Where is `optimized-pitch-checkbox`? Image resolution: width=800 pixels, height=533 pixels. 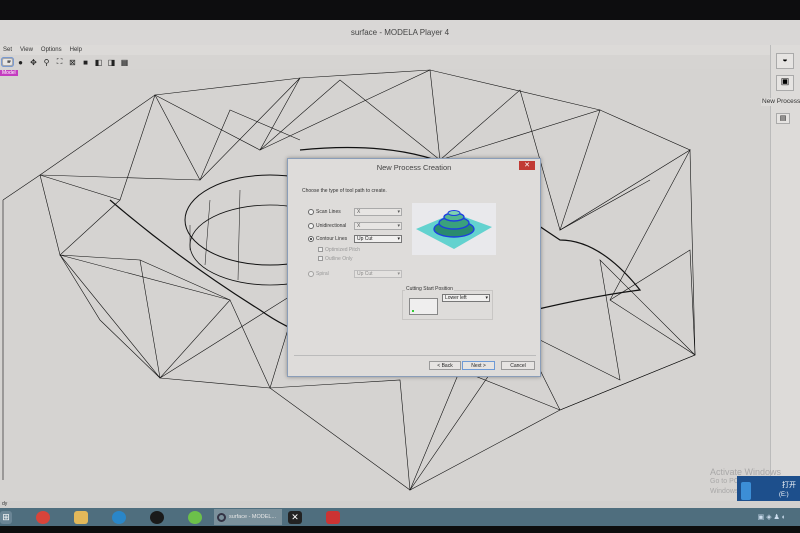 optimized-pitch-checkbox is located at coordinates (320, 249).